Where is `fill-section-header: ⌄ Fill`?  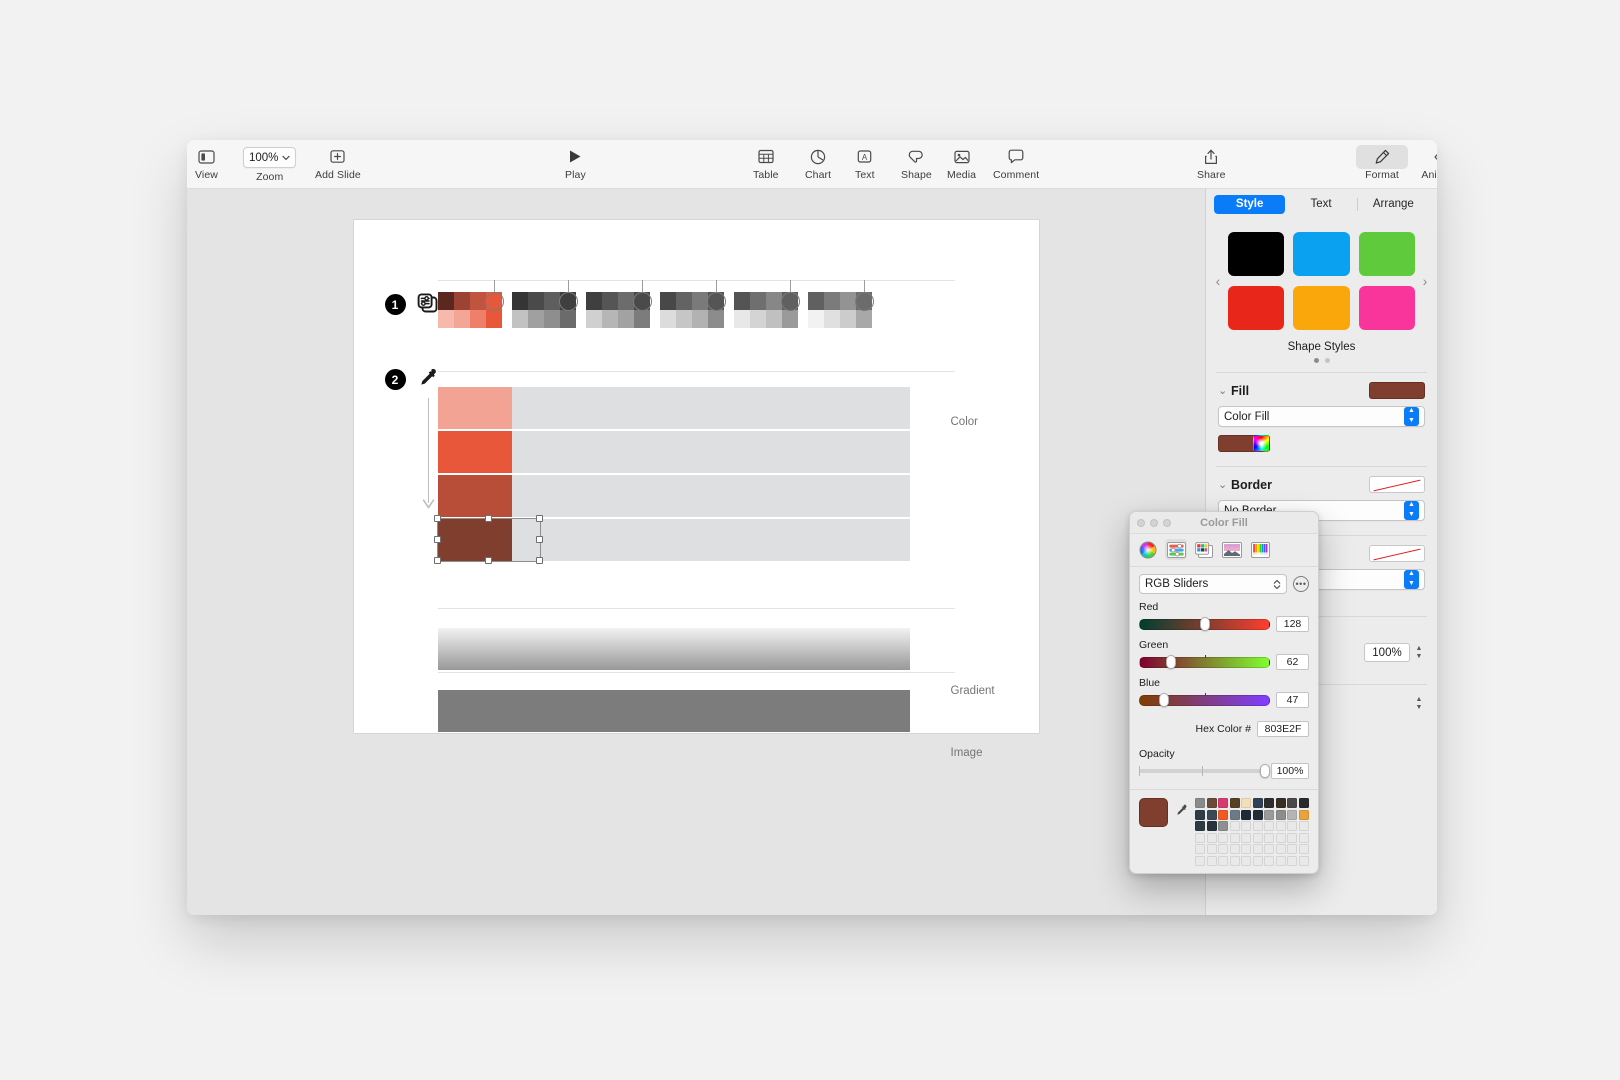
fill-section-header: ⌄ Fill is located at coordinates (1321, 386).